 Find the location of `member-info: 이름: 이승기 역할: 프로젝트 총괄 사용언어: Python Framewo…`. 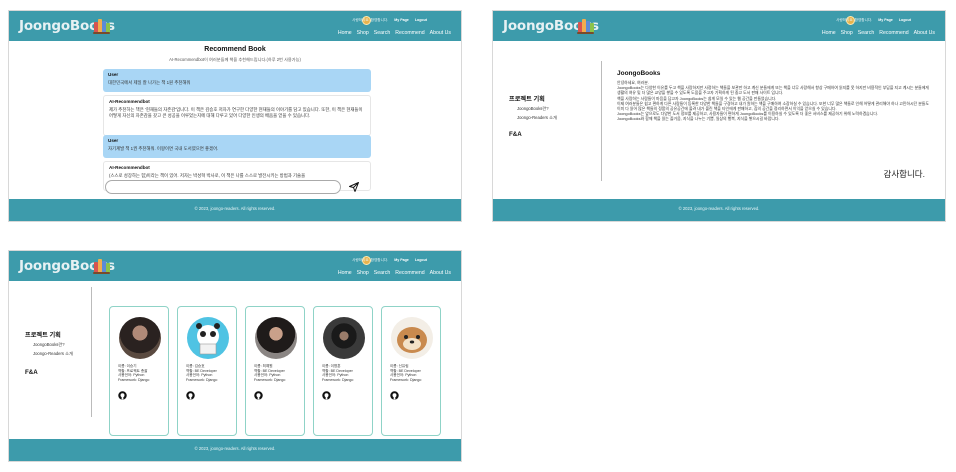

member-info: 이름: 이승기 역할: 프로젝트 총괄 사용언어: Python Framewo… is located at coordinates (134, 373).